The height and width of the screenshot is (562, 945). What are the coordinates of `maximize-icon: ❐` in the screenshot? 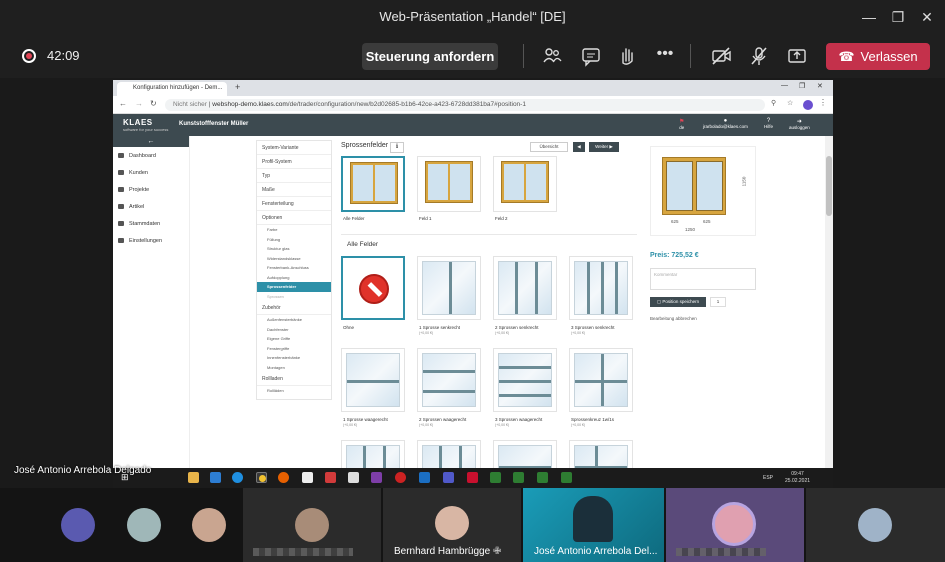 It's located at (898, 17).